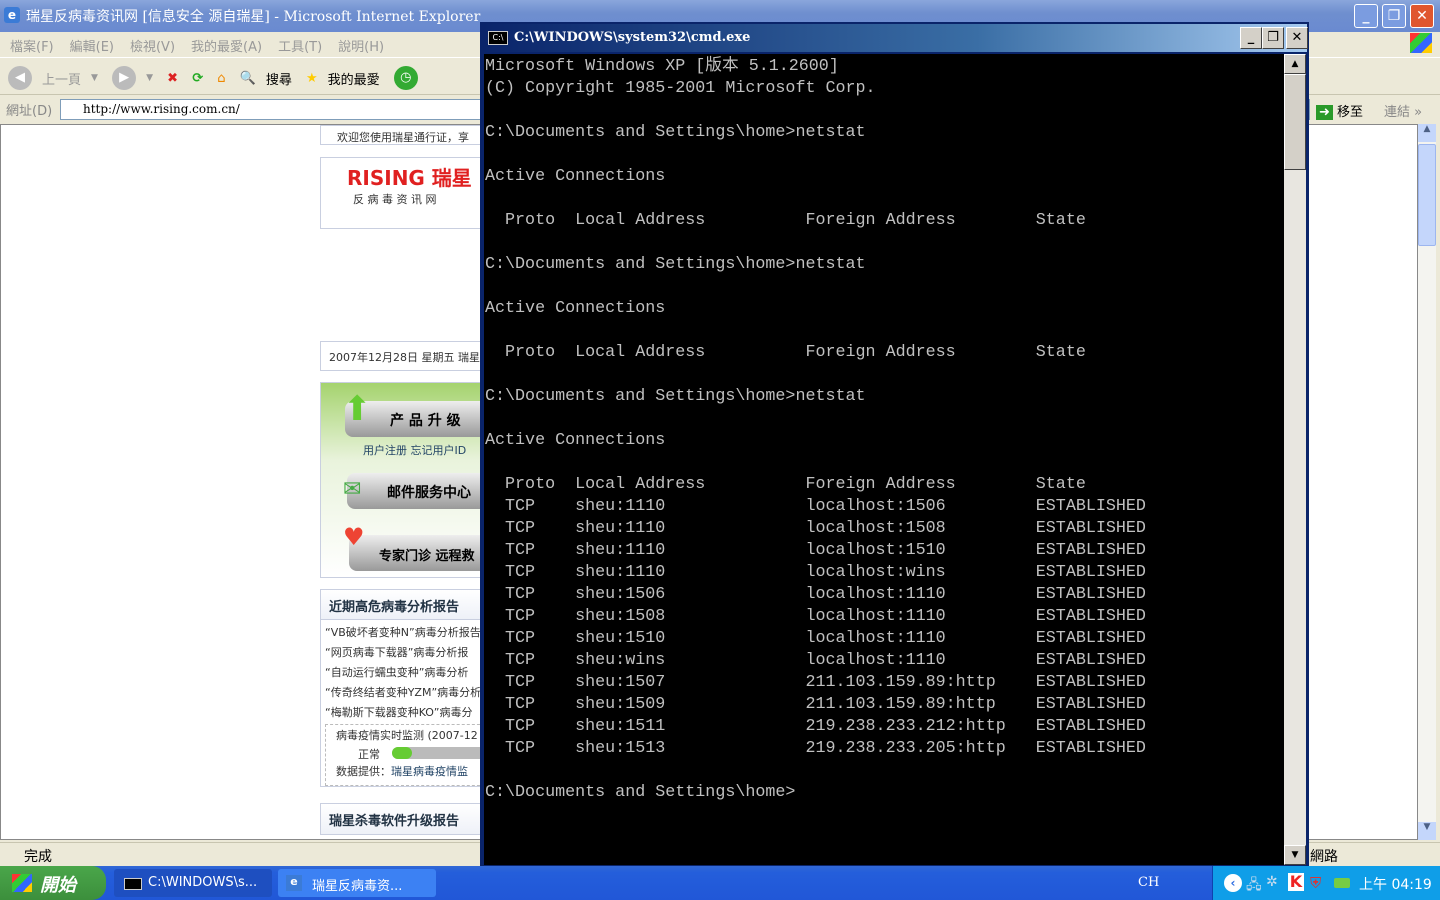 This screenshot has height=900, width=1440. Describe the element at coordinates (408, 755) in the screenshot. I see `monitor-box: 病毒疫情实时监测 (2007-12 正常 数据提供：瑞星病毒疫情监` at that location.